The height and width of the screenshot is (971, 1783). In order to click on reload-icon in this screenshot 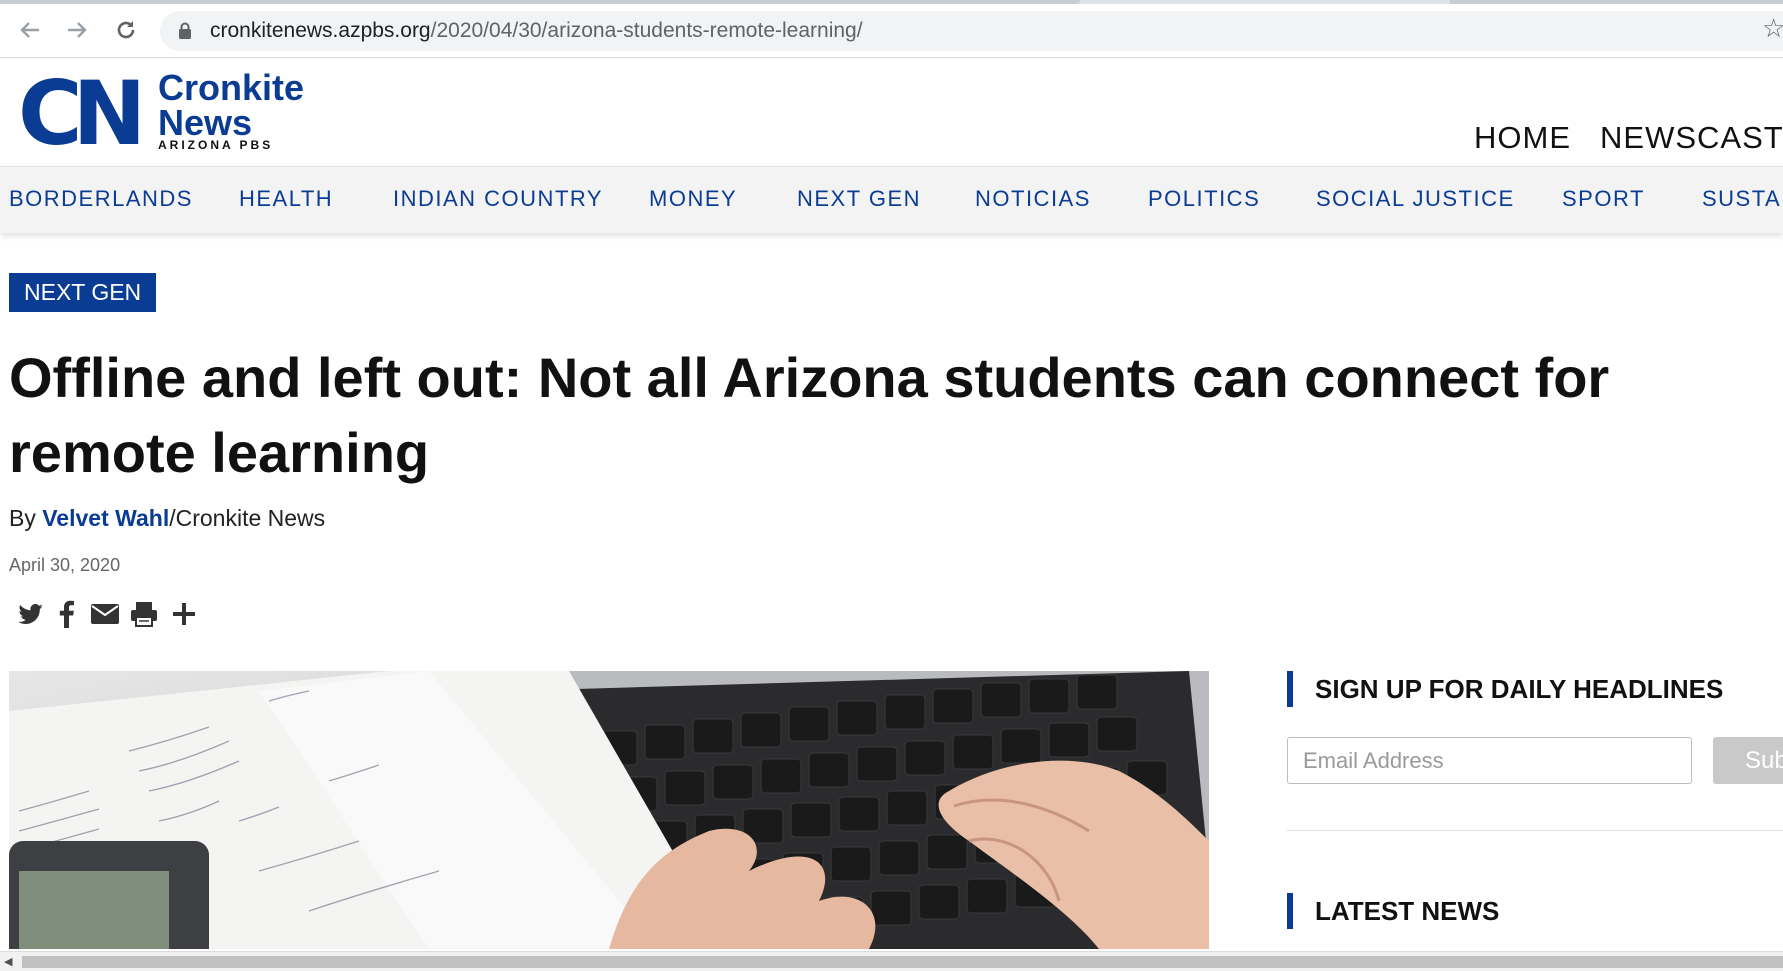, I will do `click(126, 30)`.